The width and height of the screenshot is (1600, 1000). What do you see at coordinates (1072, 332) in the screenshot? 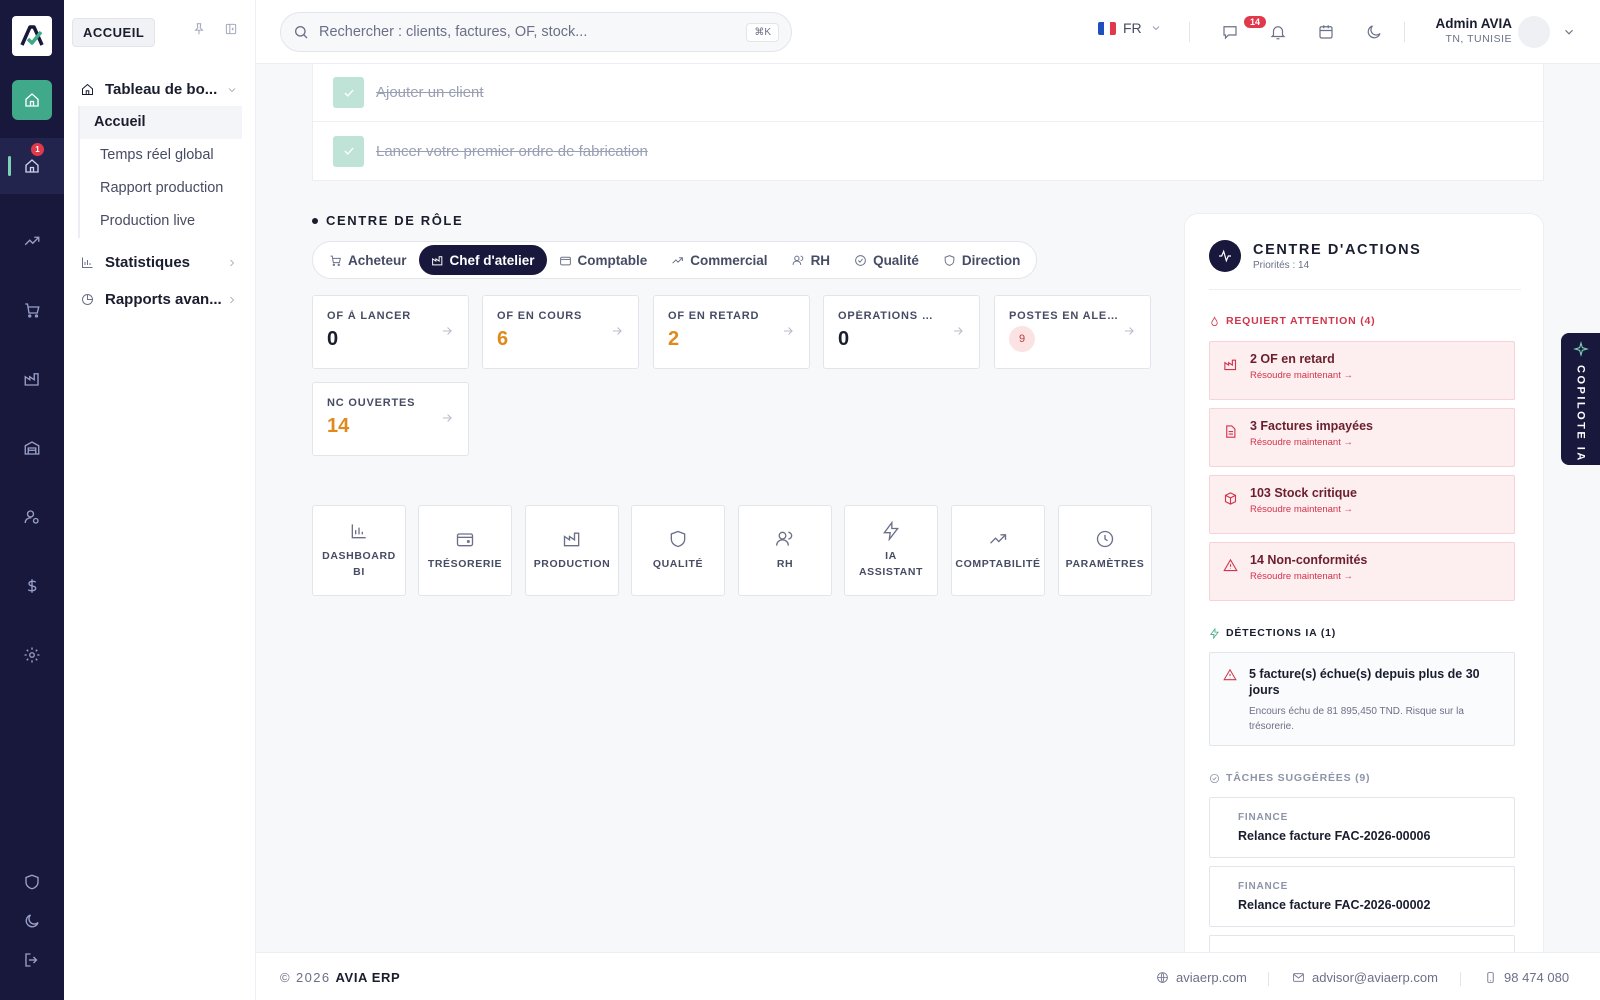
I see `kpi-postes-en-alerte: POSTES EN ALERT 9` at bounding box center [1072, 332].